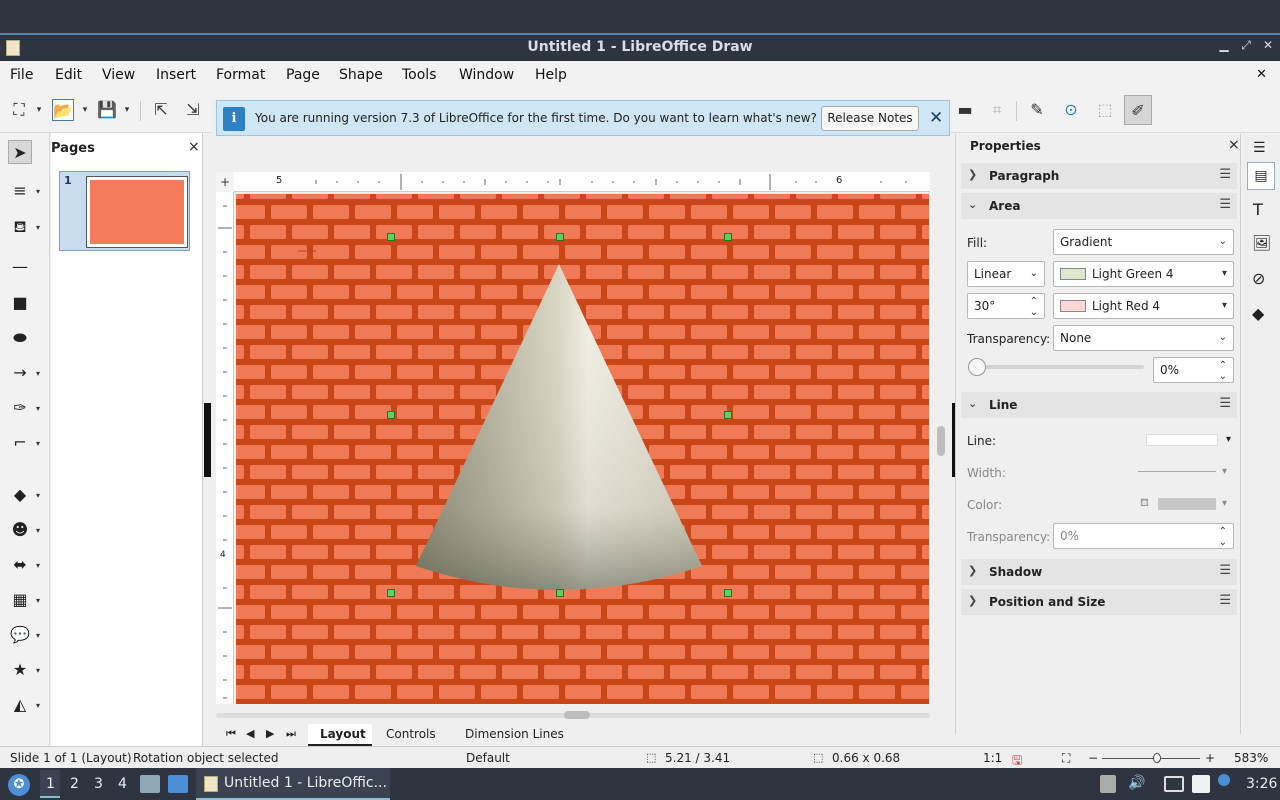  I want to click on properties-deck-icon: ▤, so click(1261, 176).